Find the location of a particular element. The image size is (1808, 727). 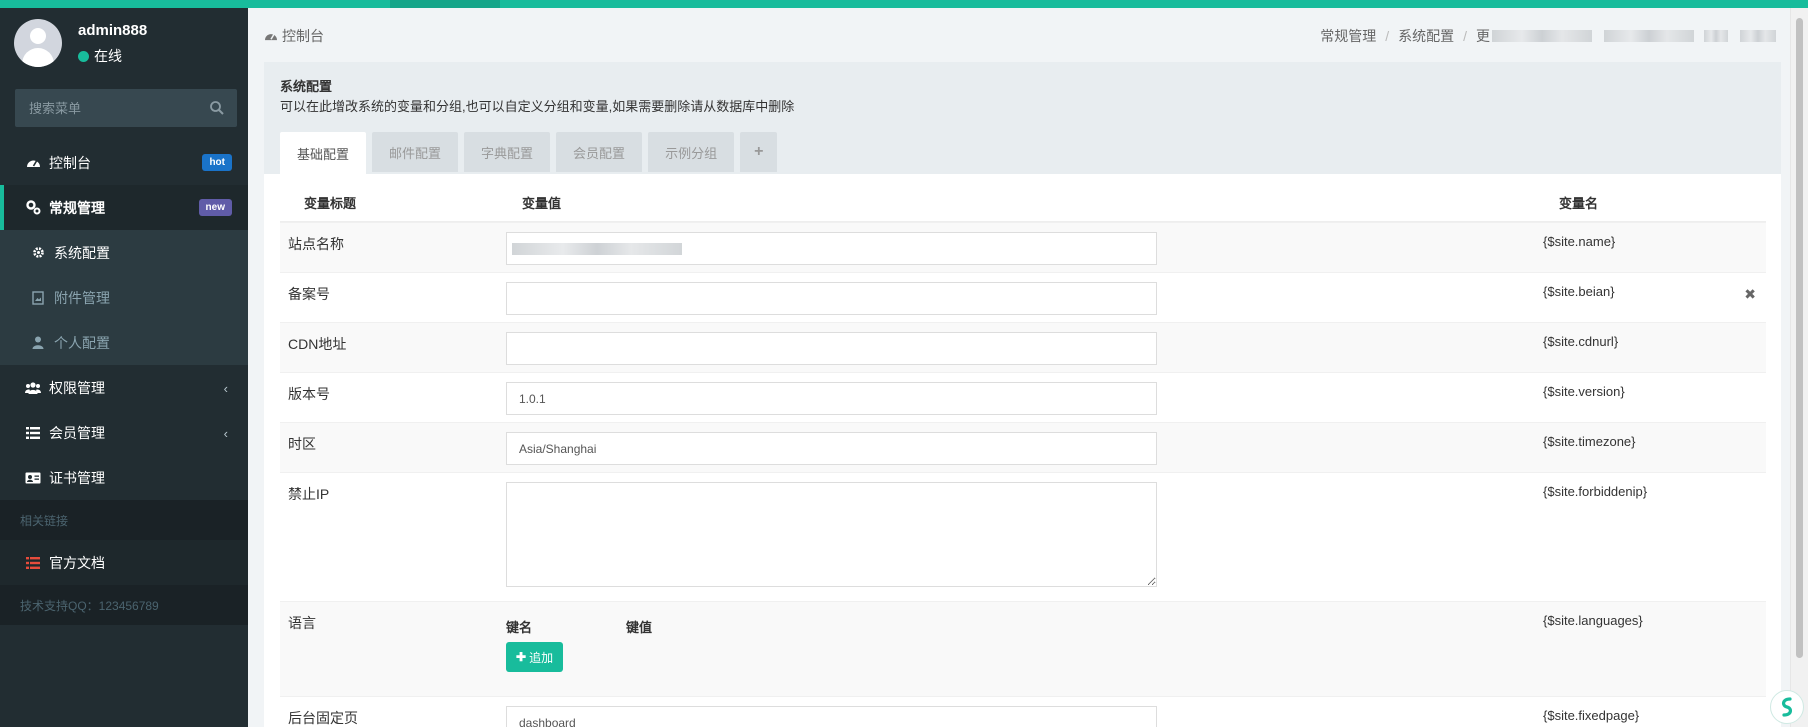

config-tabs: 基础配置 邮件配置 字典配置 会员配置 示例分组 + is located at coordinates (531, 153).